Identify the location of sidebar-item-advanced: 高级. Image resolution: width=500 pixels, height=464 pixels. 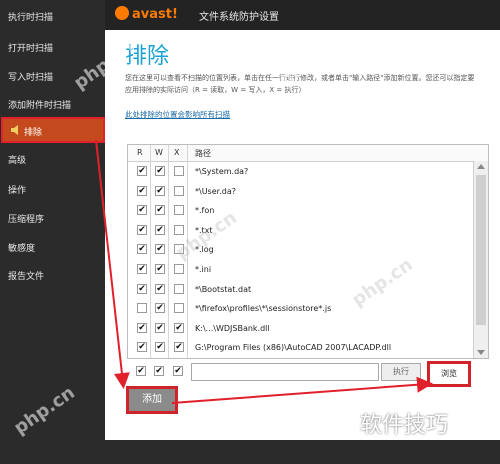
(17, 159).